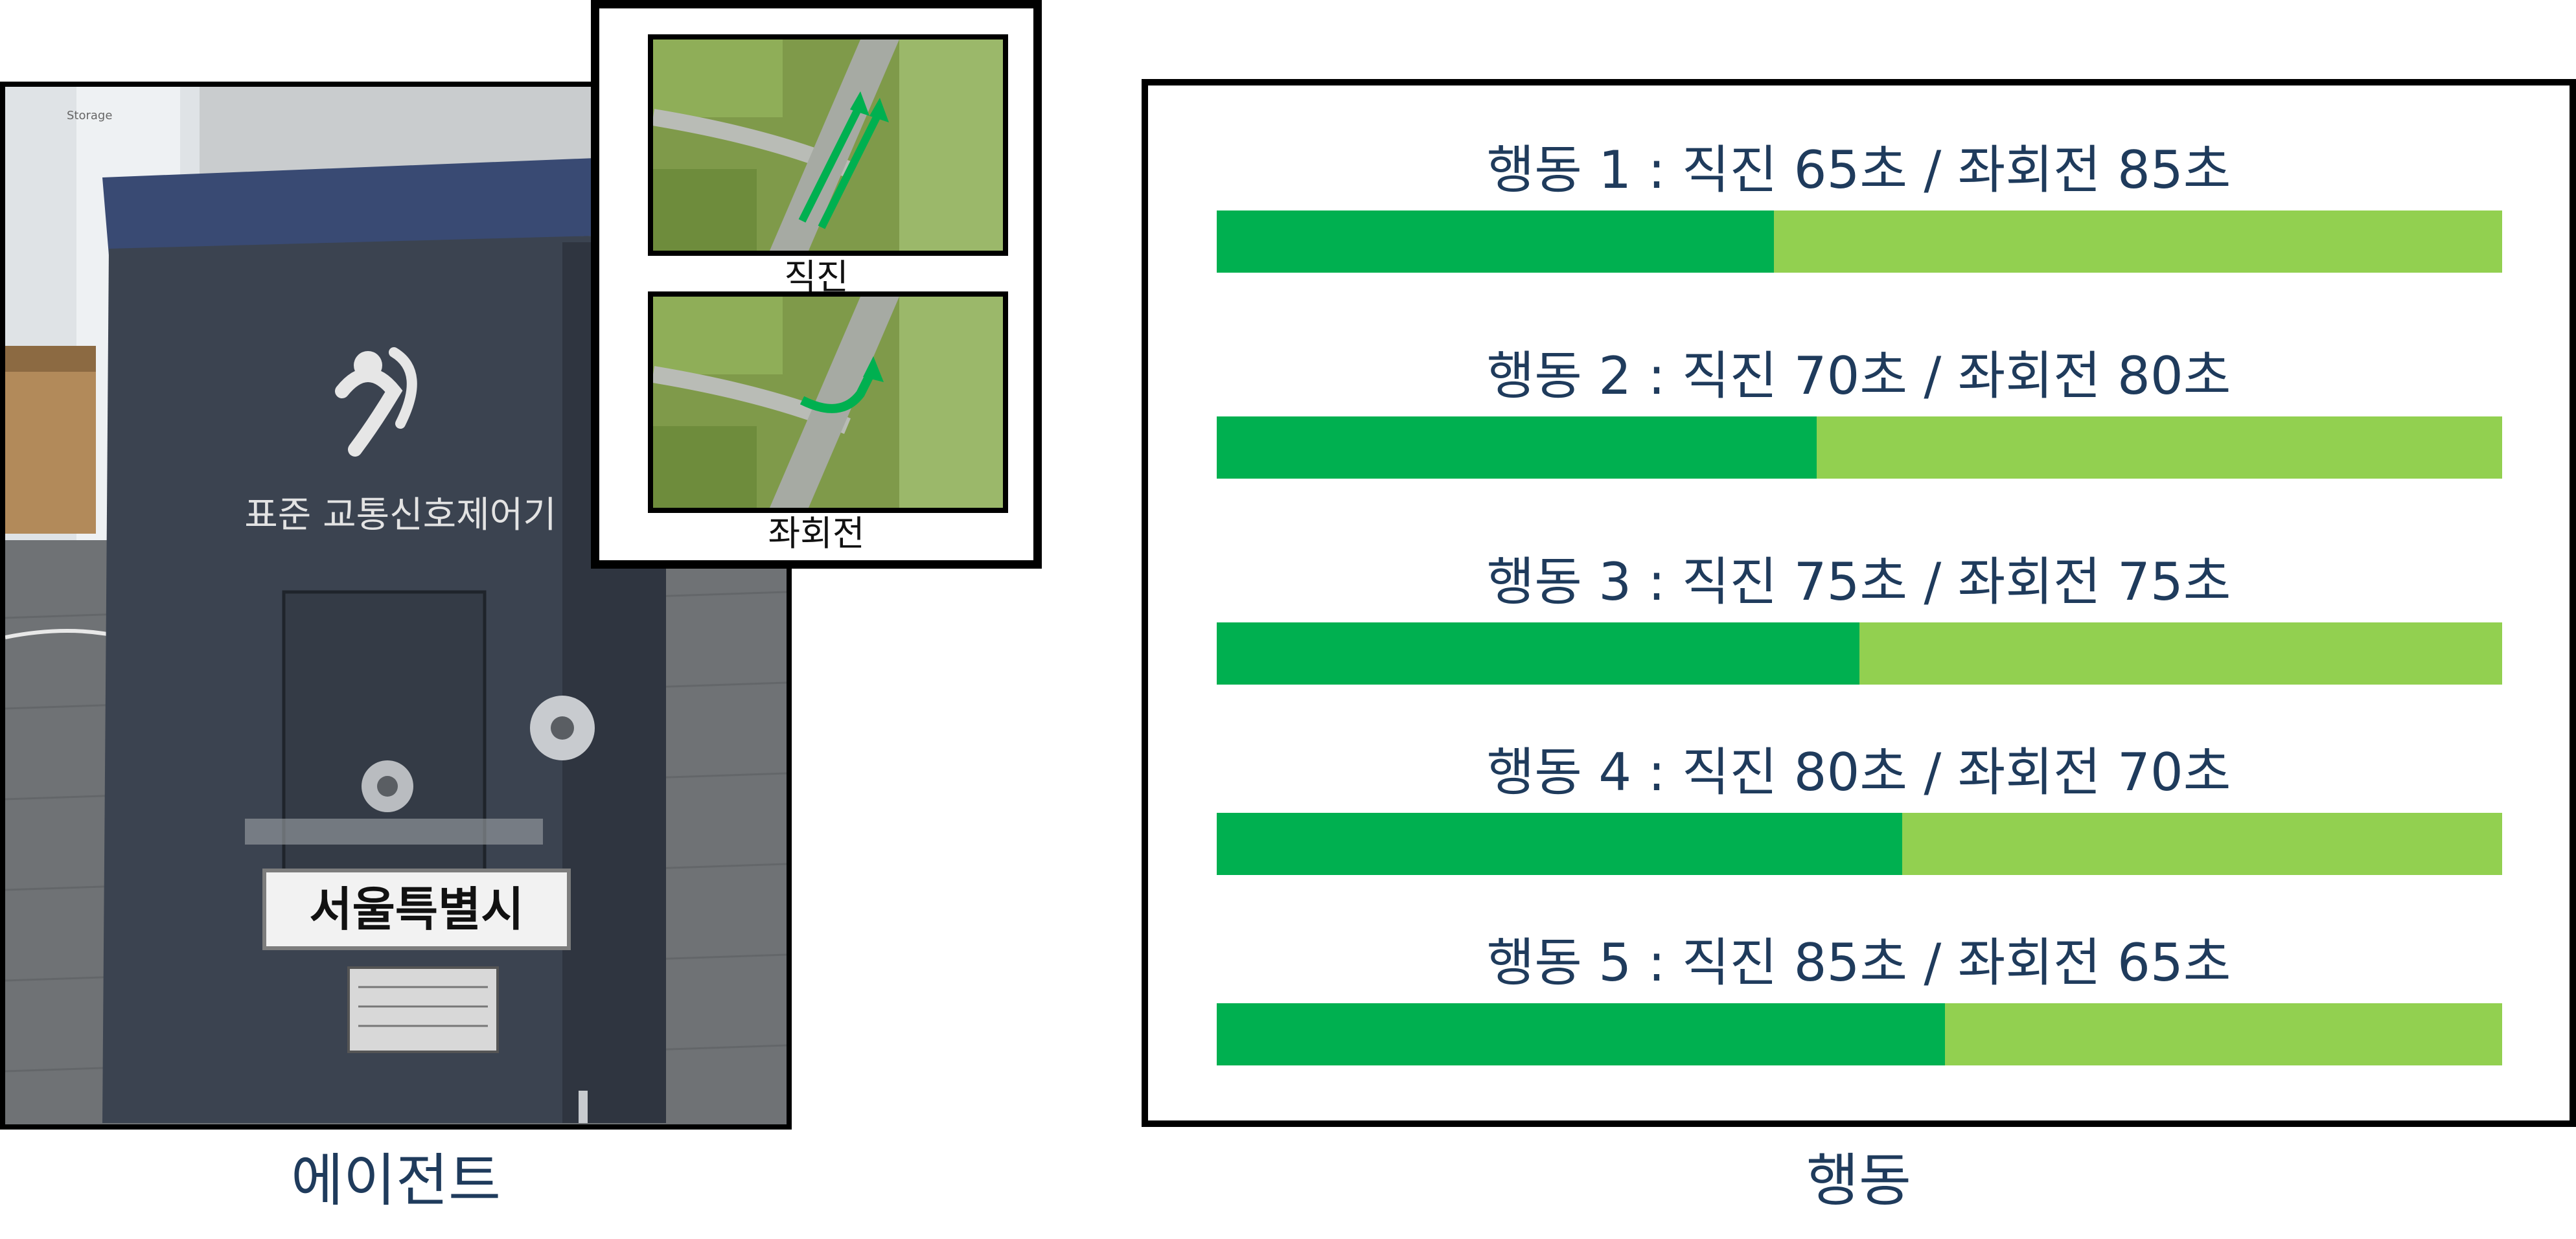 This screenshot has width=2576, height=1239. What do you see at coordinates (1859, 447) in the screenshot?
I see `action-2-bar` at bounding box center [1859, 447].